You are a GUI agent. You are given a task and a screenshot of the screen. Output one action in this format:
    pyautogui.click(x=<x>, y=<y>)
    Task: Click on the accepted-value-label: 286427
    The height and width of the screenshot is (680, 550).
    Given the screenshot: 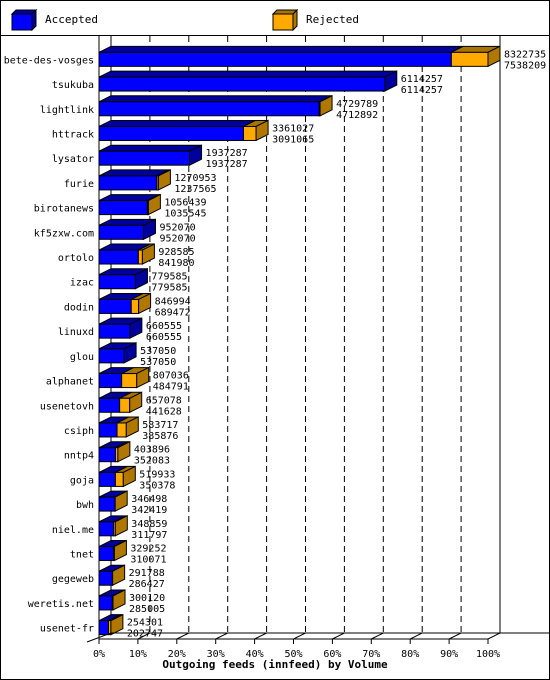 What is the action you would take?
    pyautogui.click(x=147, y=584)
    